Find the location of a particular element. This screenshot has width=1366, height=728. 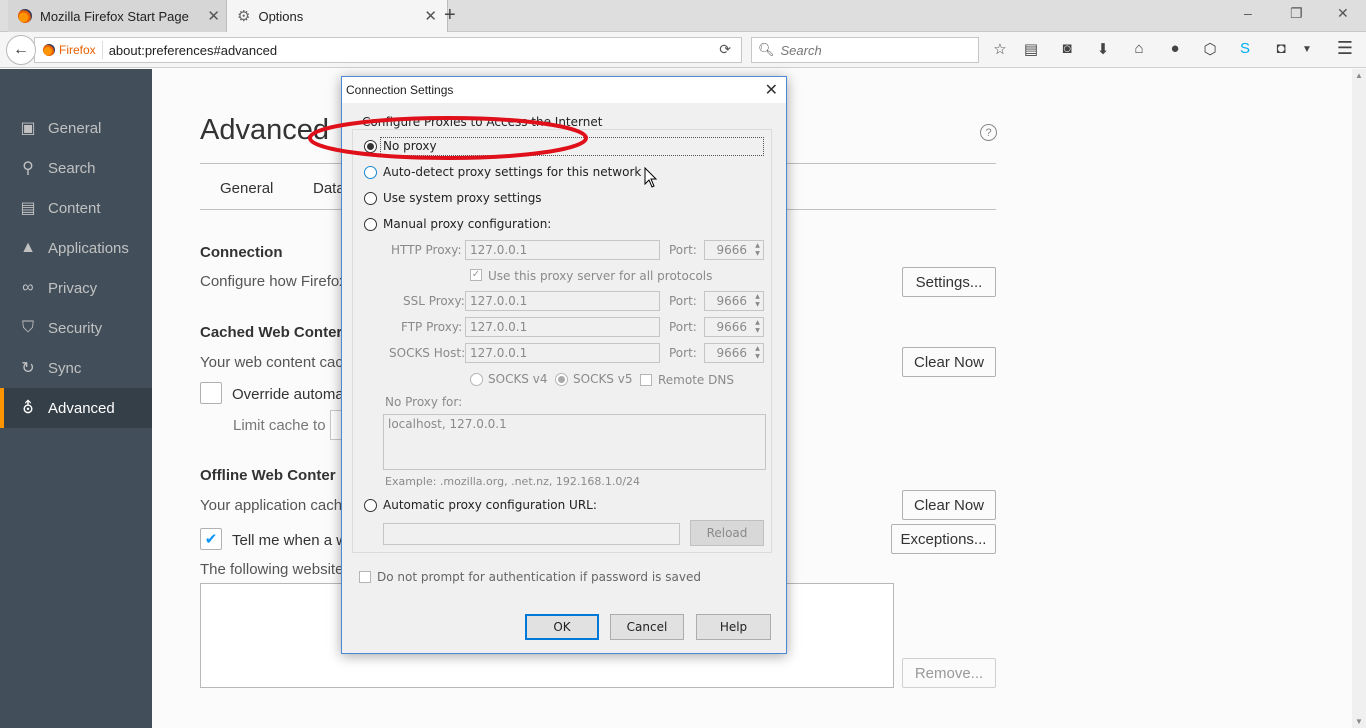

new-tab-button: + is located at coordinates (450, 15).